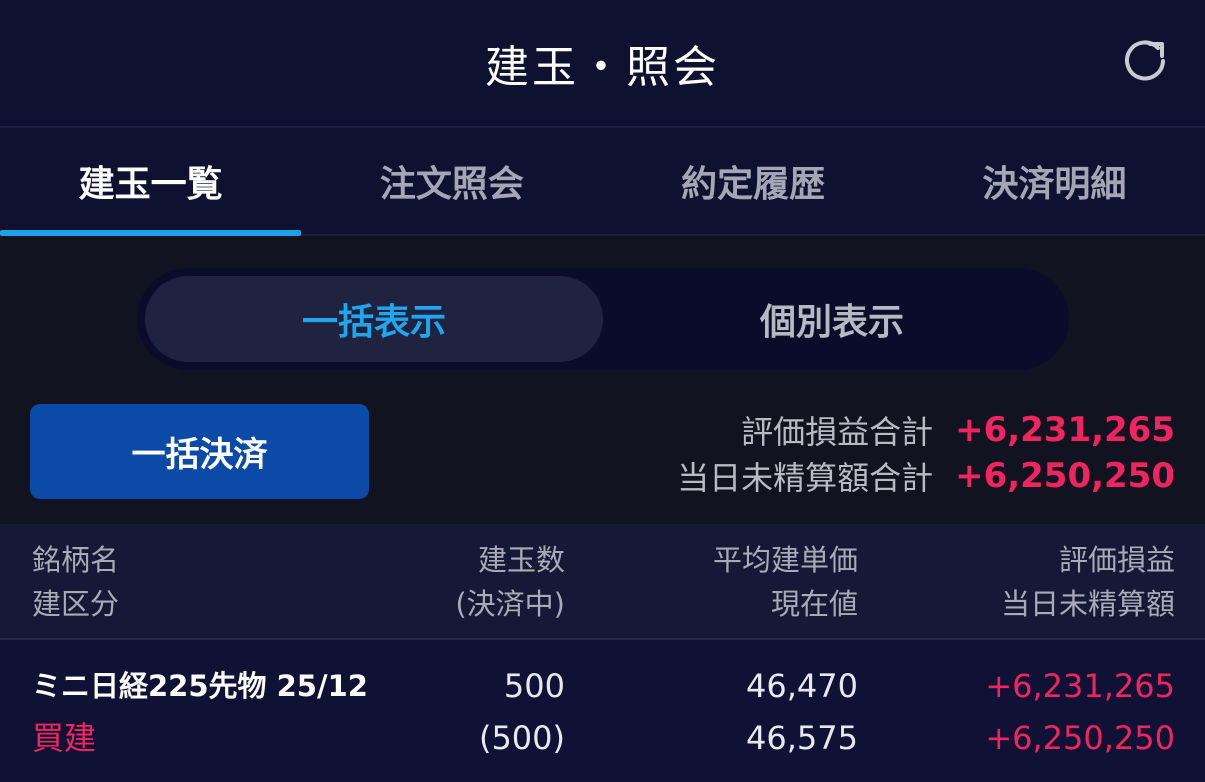 The width and height of the screenshot is (1205, 782). I want to click on page-title: 建玉・照会, so click(602, 67).